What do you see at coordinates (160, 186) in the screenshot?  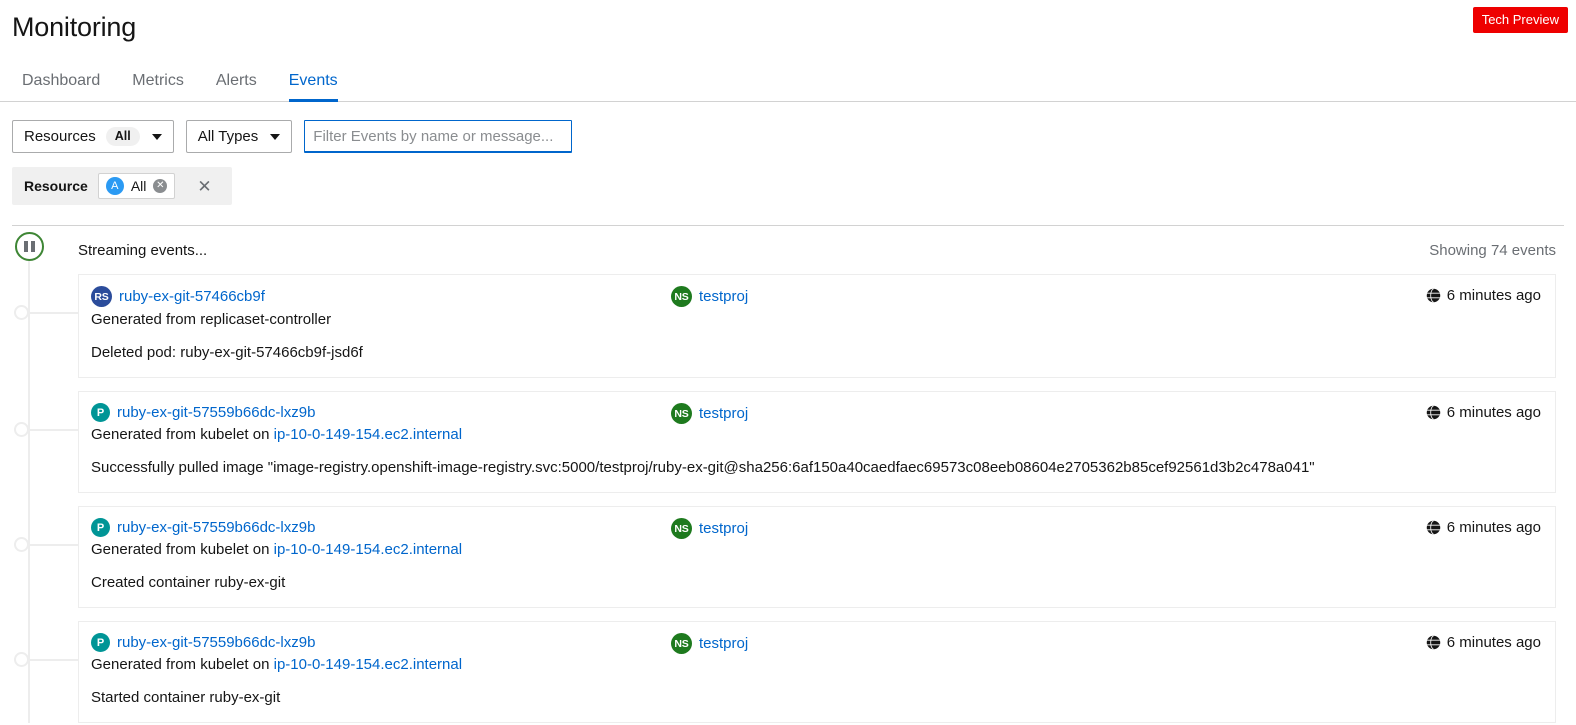 I see `close-icon: ✕` at bounding box center [160, 186].